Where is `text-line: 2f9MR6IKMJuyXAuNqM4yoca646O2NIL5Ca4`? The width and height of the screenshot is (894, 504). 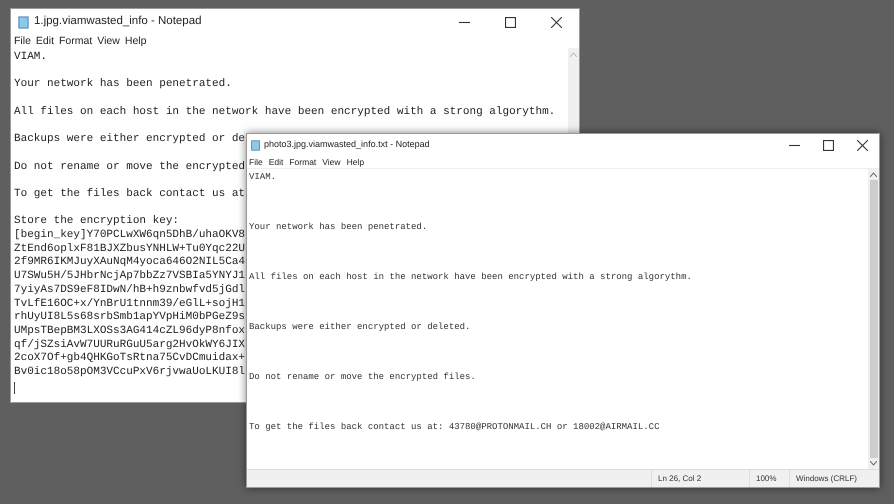
text-line: 2f9MR6IKMJuyXAuNqM4yoca646O2NIL5Ca4 is located at coordinates (130, 263).